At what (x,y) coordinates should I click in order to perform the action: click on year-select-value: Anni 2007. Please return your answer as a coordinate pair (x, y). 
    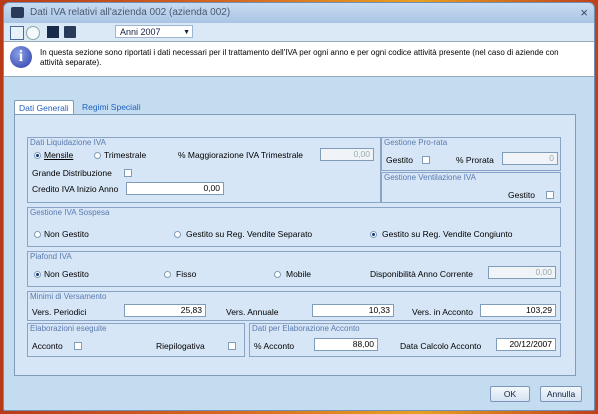
    Looking at the image, I should click on (140, 32).